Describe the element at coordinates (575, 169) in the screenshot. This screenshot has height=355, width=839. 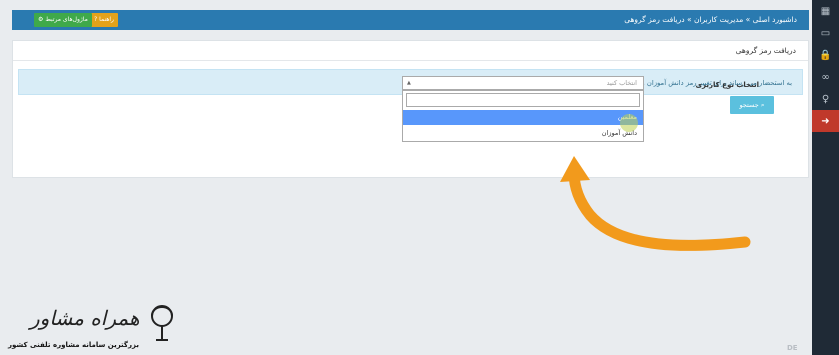
I see `annotation-arrow-head` at that location.